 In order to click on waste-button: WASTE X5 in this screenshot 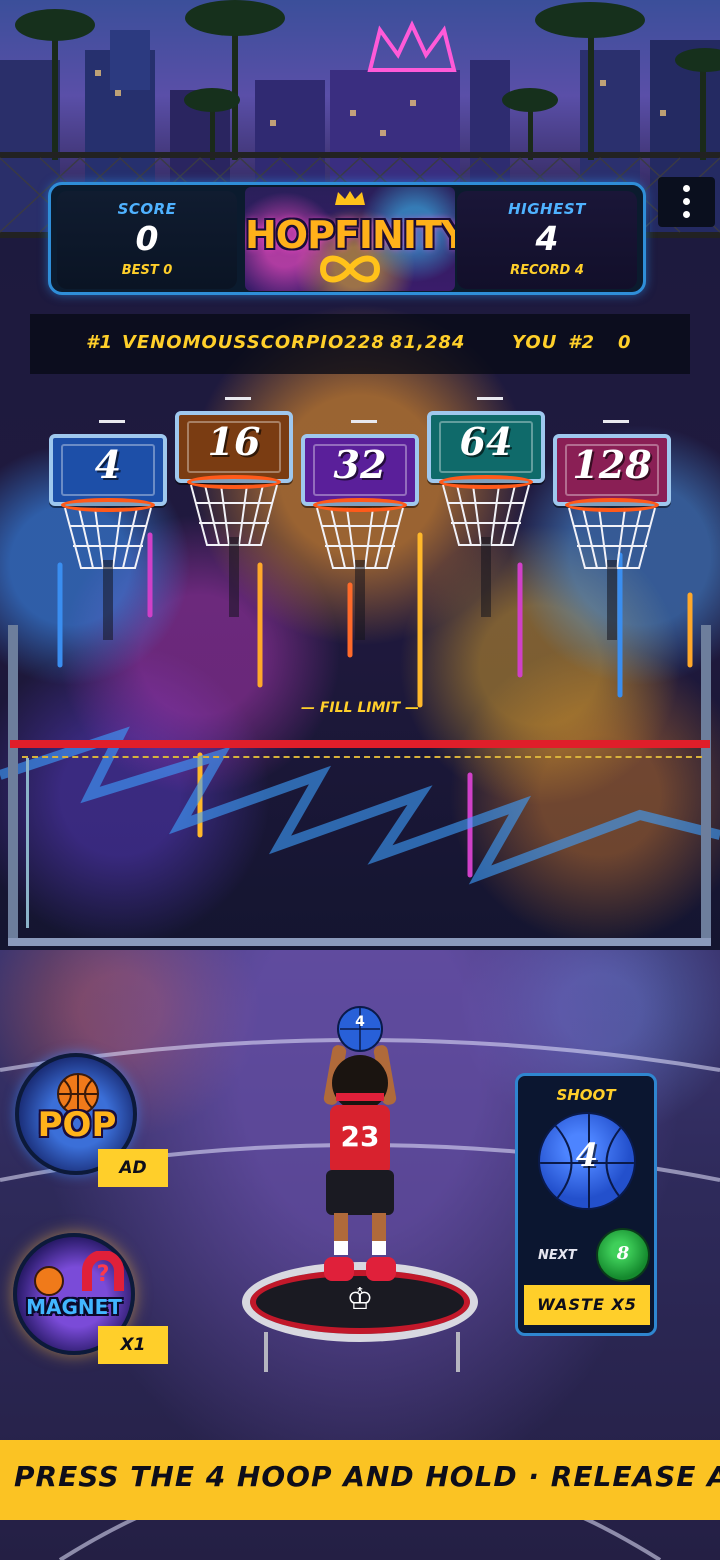, I will do `click(587, 1305)`.